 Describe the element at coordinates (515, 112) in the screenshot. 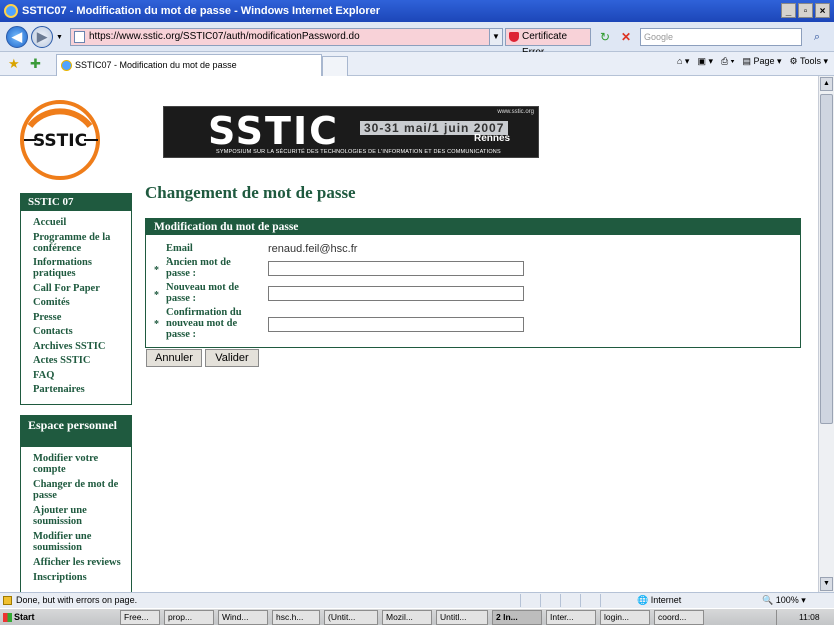

I see `banner-www: www.sstic.org` at that location.